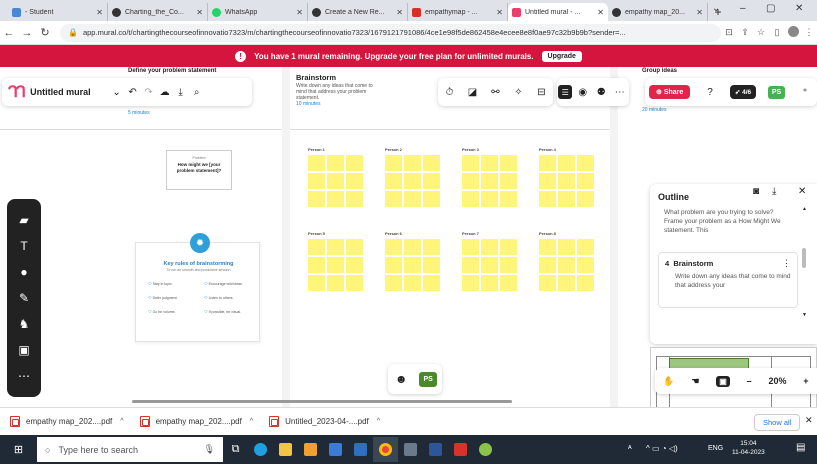 This screenshot has width=817, height=464. I want to click on file-explorer-icon, so click(285, 449).